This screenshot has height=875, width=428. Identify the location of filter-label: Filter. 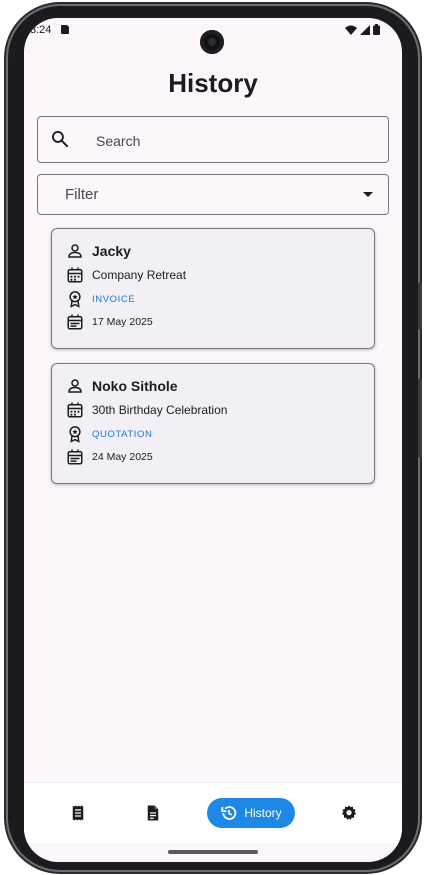
(82, 194).